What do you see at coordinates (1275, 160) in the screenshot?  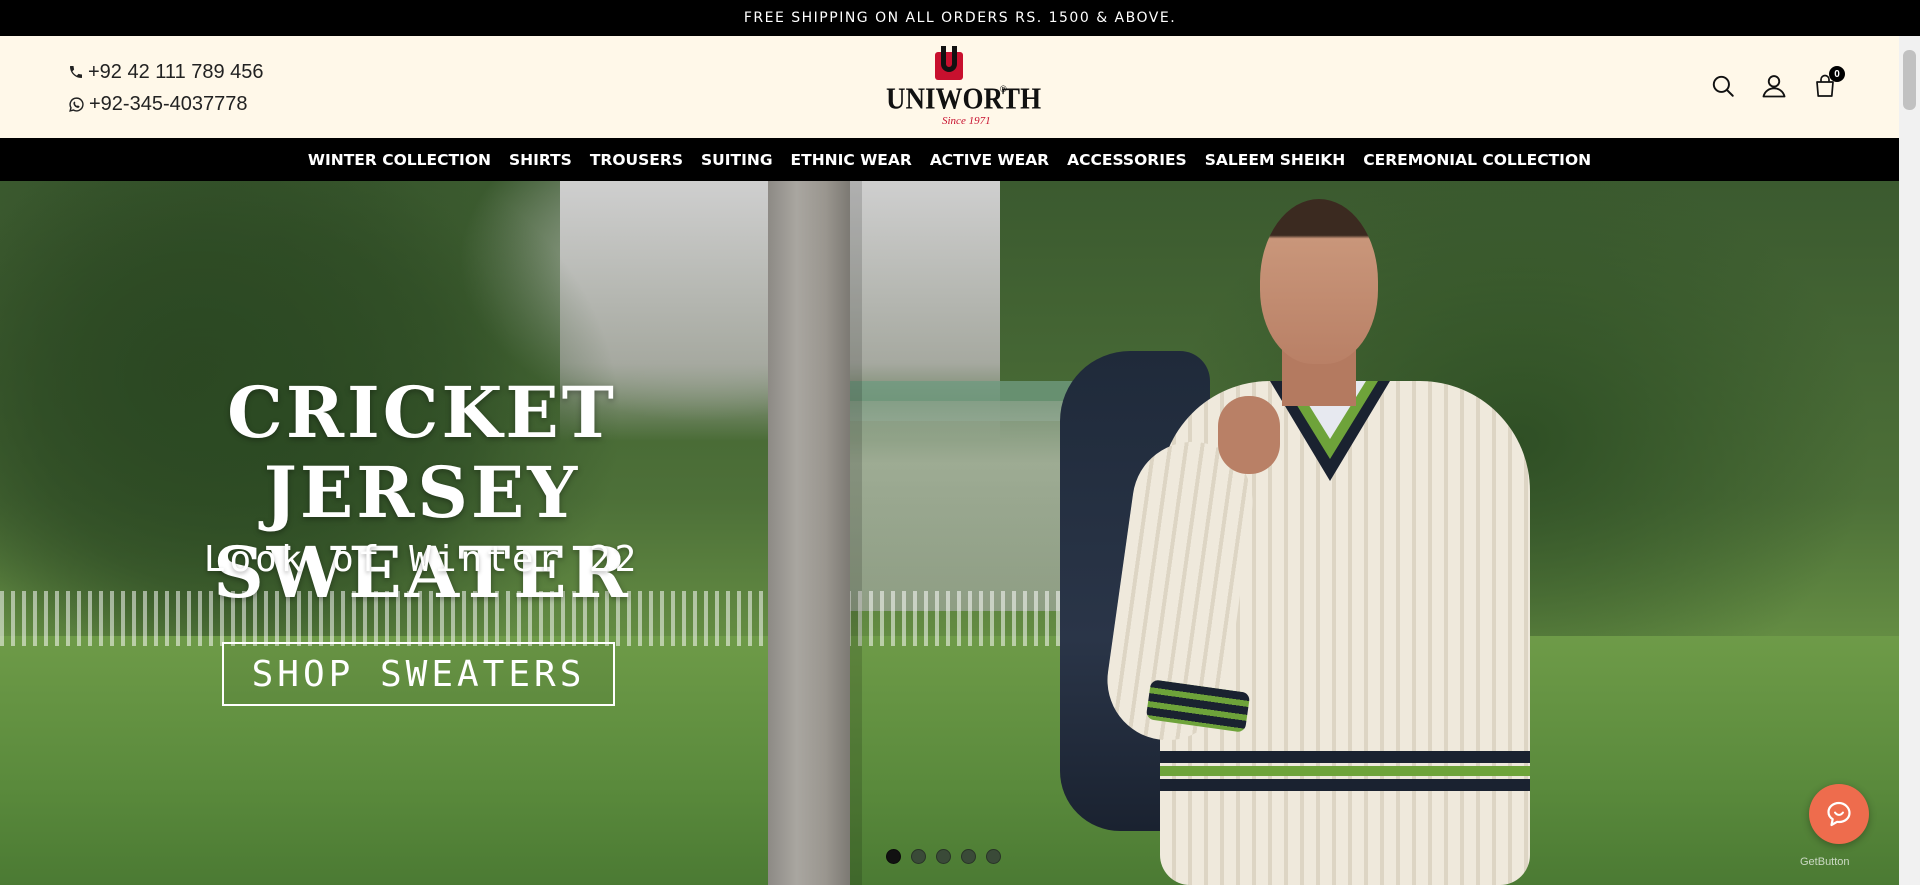 I see `nav-item-saleem-sheikh: SALEEM SHEIKH` at bounding box center [1275, 160].